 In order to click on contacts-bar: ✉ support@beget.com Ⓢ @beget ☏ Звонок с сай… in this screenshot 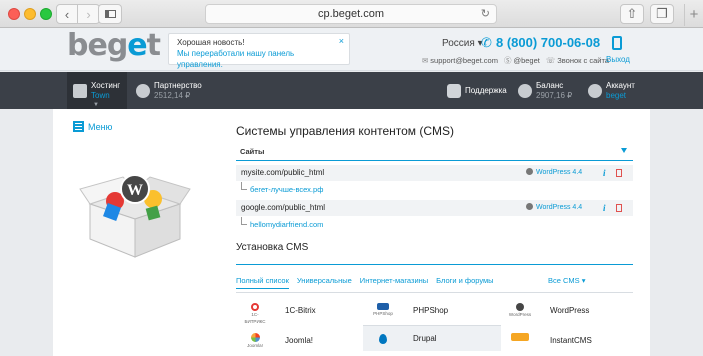, I will do `click(515, 60)`.